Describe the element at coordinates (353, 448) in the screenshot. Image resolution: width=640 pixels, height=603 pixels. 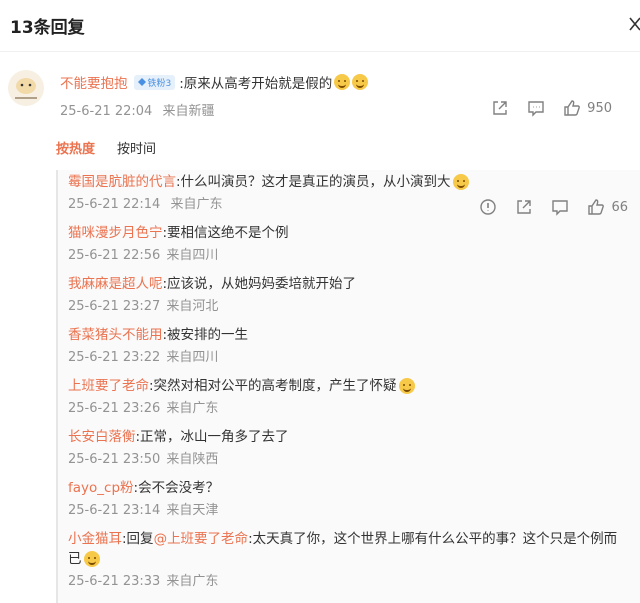
I see `list-item: 长安白落衡:正常，冰山一角多了去了 25-6-21 23:50 来自陕西` at that location.